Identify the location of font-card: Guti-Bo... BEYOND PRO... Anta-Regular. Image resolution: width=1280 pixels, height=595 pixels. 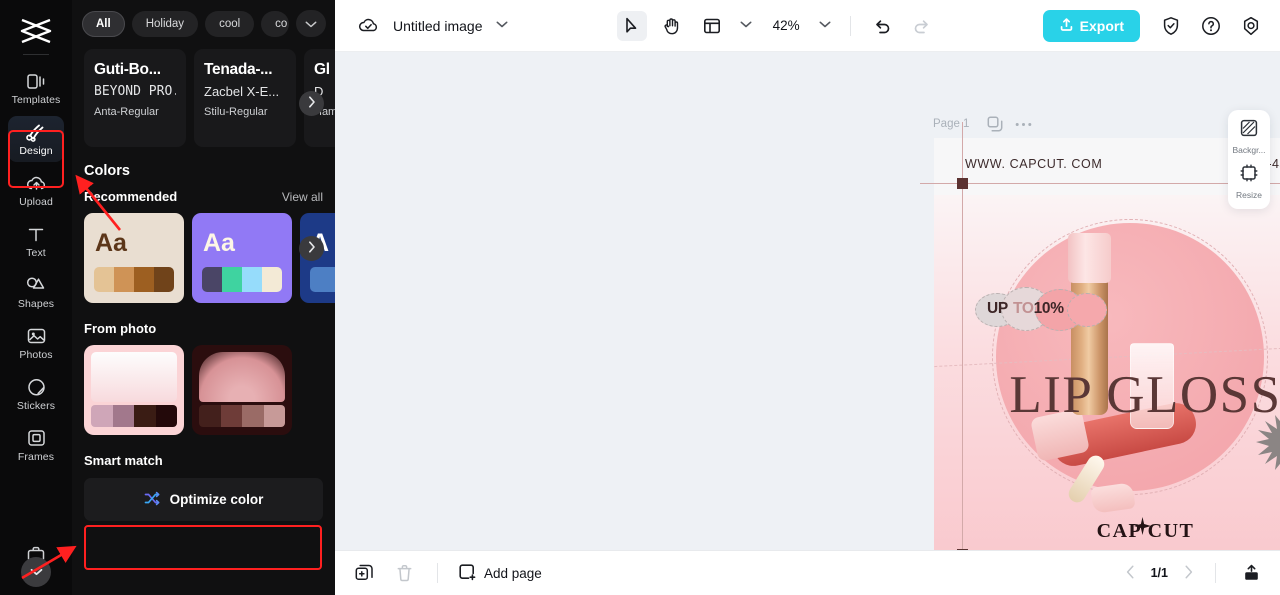
(135, 98).